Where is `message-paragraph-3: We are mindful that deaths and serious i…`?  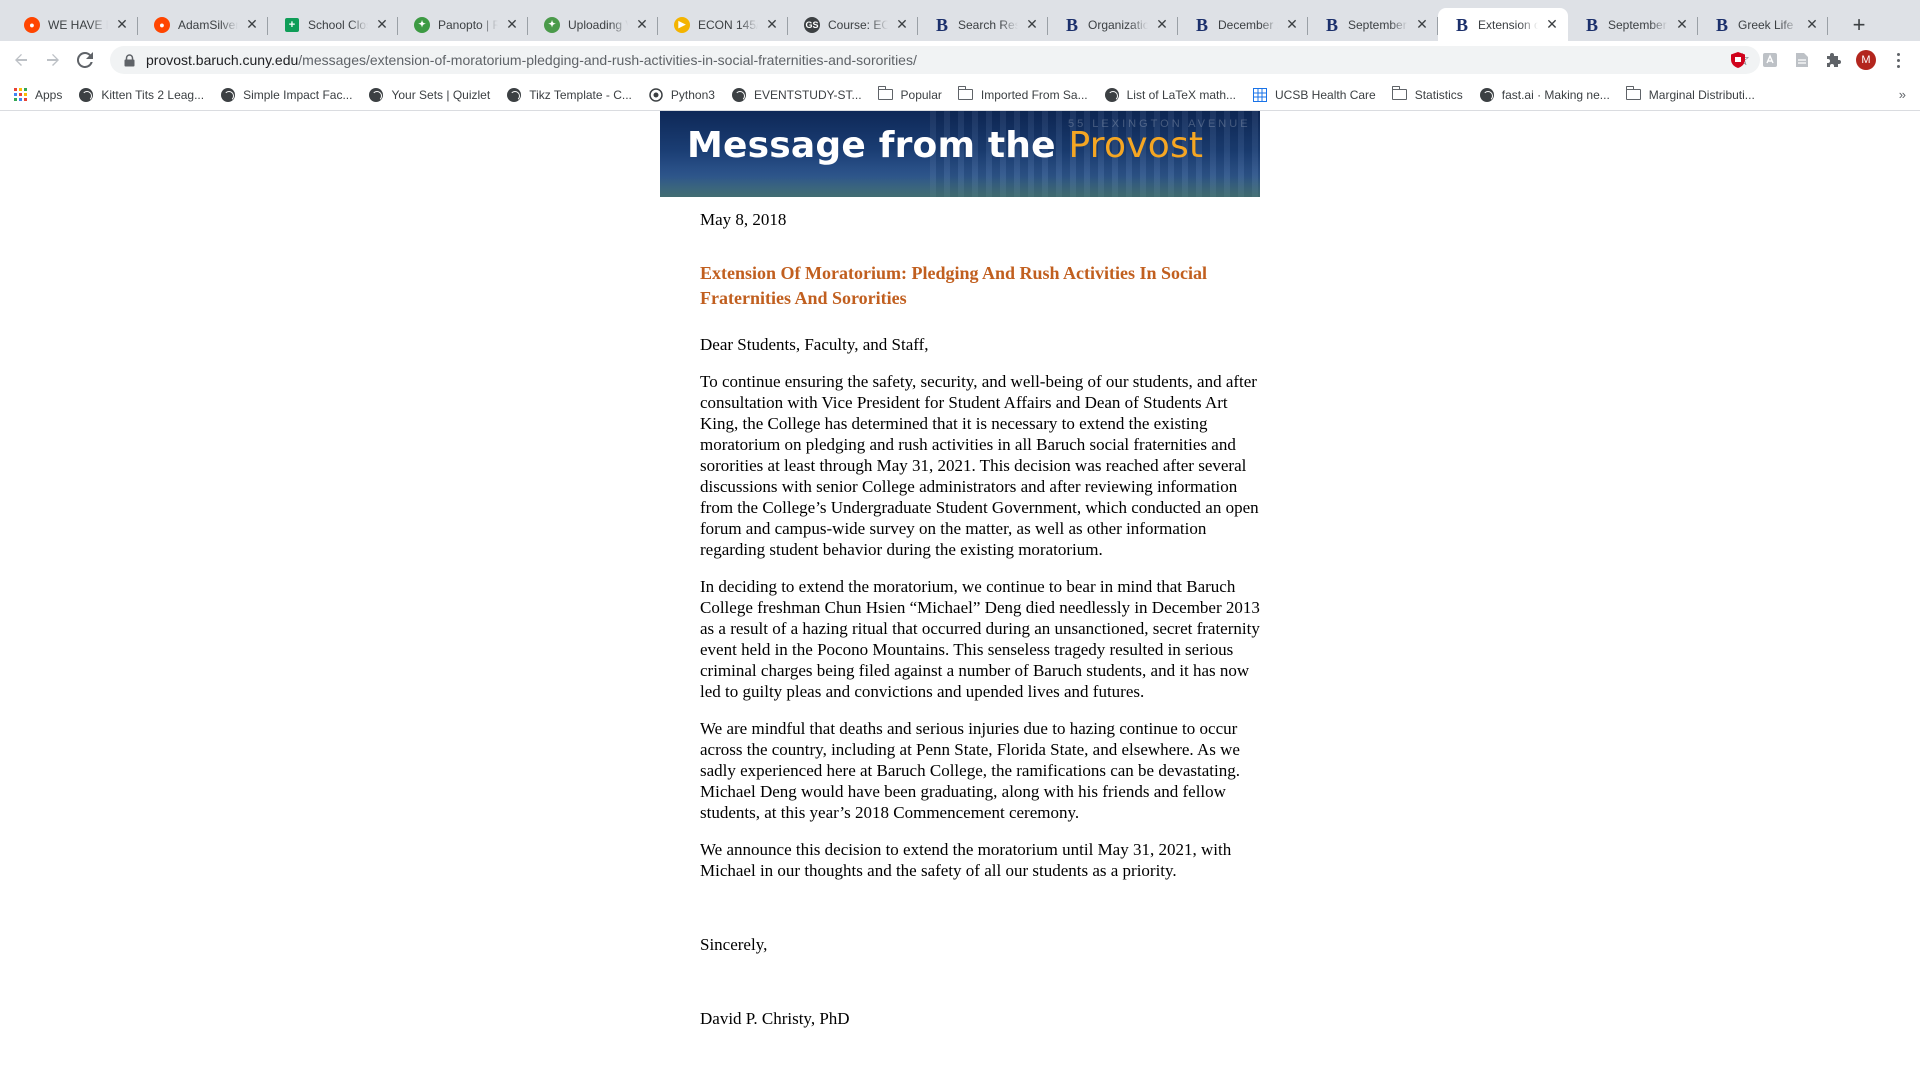 message-paragraph-3: We are mindful that deaths and serious i… is located at coordinates (970, 770).